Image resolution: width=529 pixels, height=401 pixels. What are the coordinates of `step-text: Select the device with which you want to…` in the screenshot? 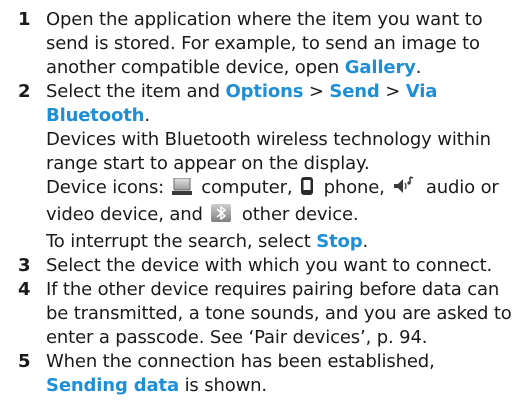 It's located at (269, 265).